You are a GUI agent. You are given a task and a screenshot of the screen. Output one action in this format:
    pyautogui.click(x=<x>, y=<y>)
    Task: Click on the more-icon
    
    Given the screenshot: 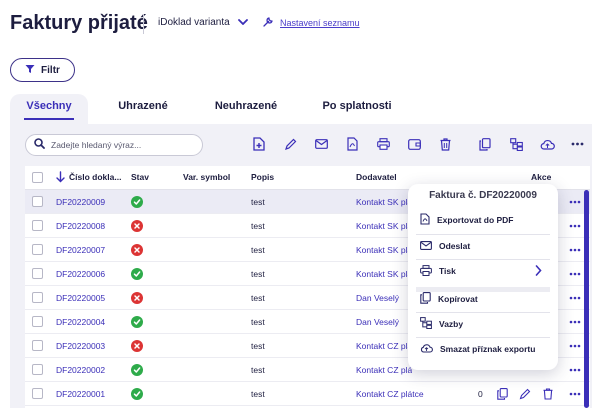 What is the action you would take?
    pyautogui.click(x=577, y=144)
    